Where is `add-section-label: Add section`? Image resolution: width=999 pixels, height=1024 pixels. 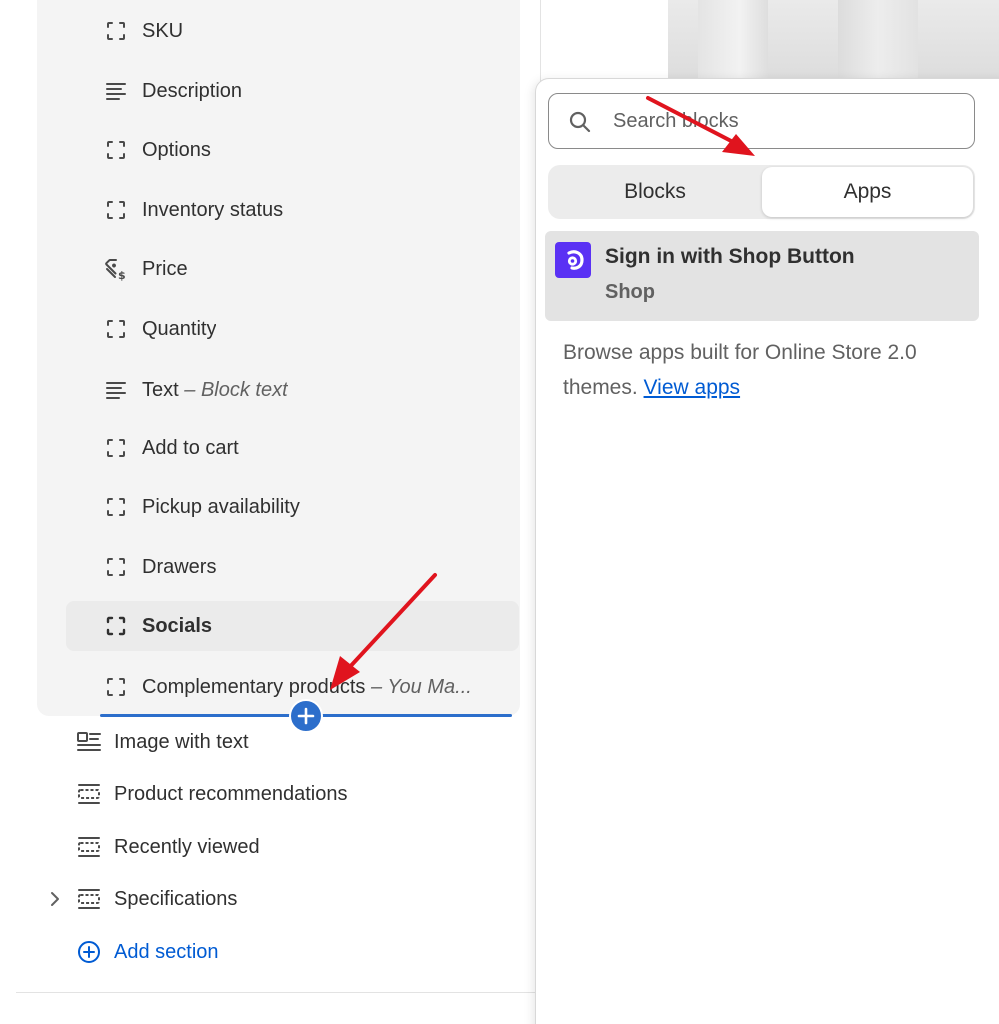
add-section-label: Add section is located at coordinates (166, 952).